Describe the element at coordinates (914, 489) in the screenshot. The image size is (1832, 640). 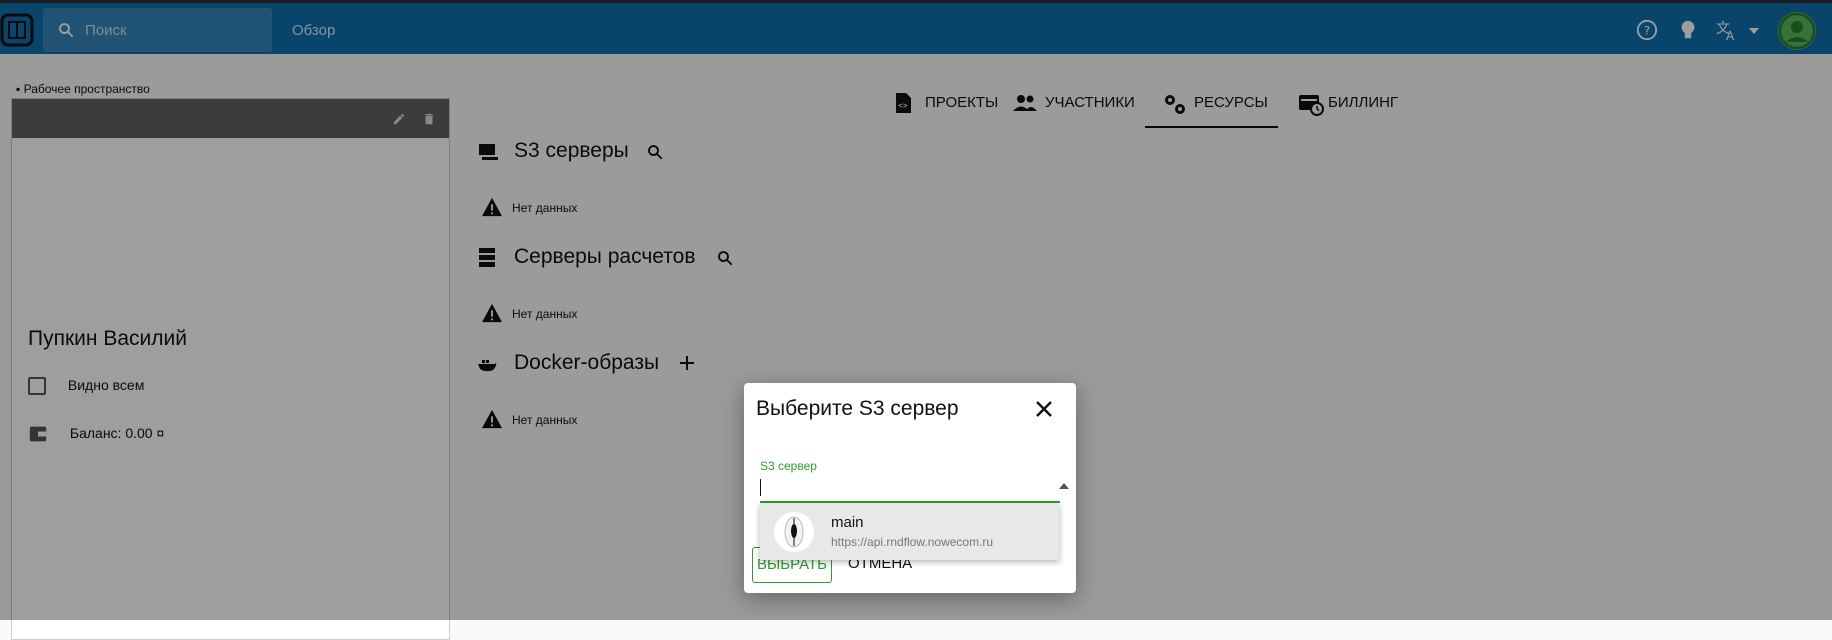
I see `s3-server-select` at that location.